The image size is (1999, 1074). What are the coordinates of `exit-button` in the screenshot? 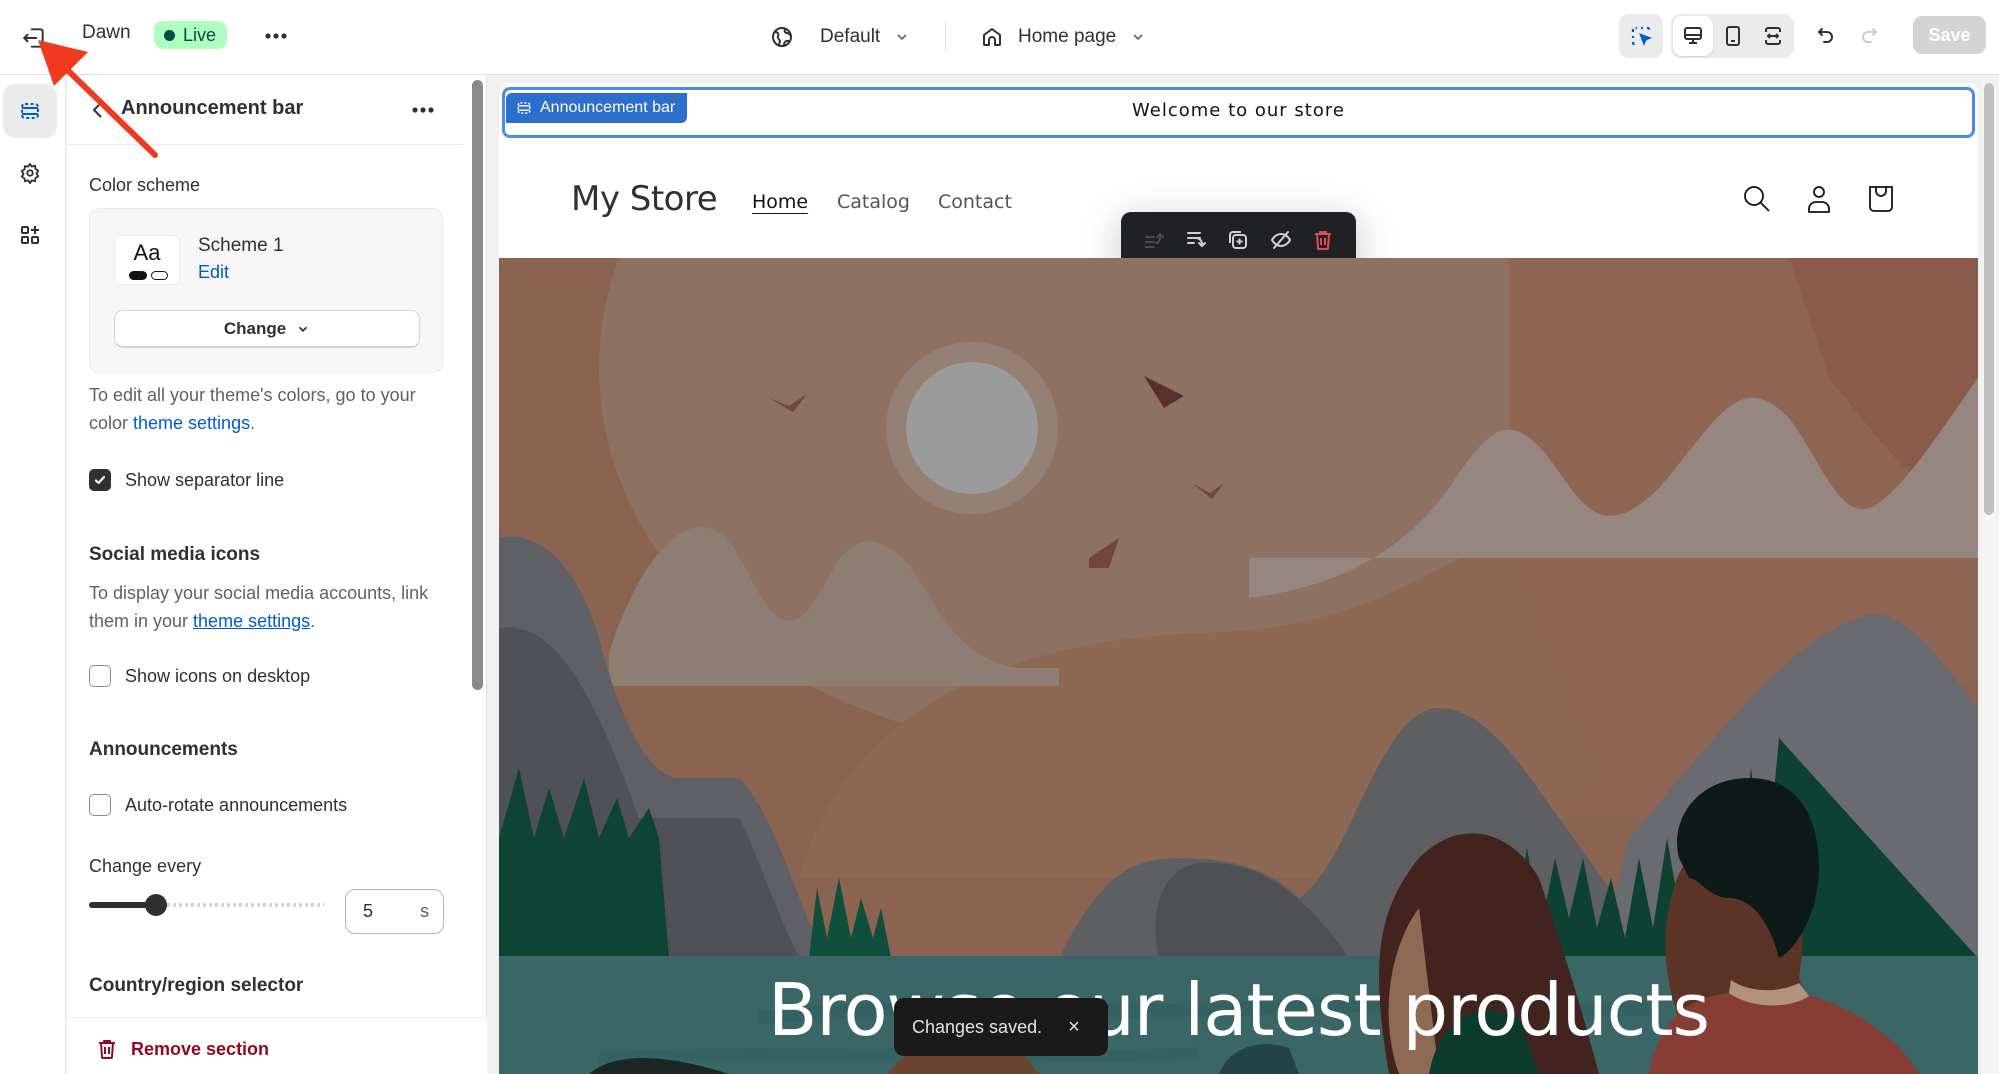 It's located at (34, 38).